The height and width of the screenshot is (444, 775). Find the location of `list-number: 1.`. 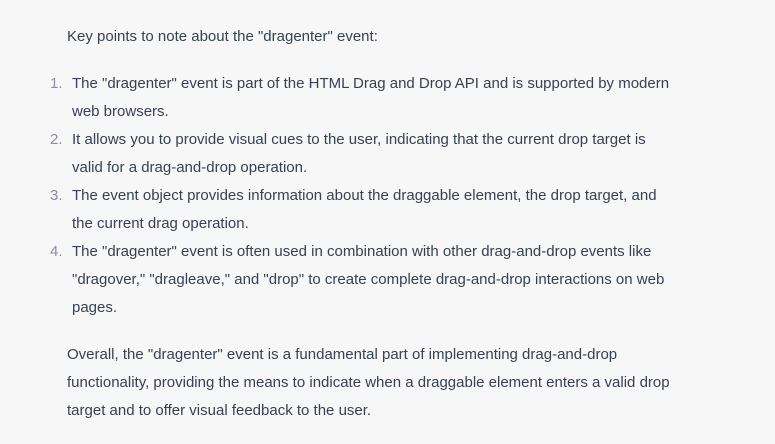

list-number: 1. is located at coordinates (56, 83).